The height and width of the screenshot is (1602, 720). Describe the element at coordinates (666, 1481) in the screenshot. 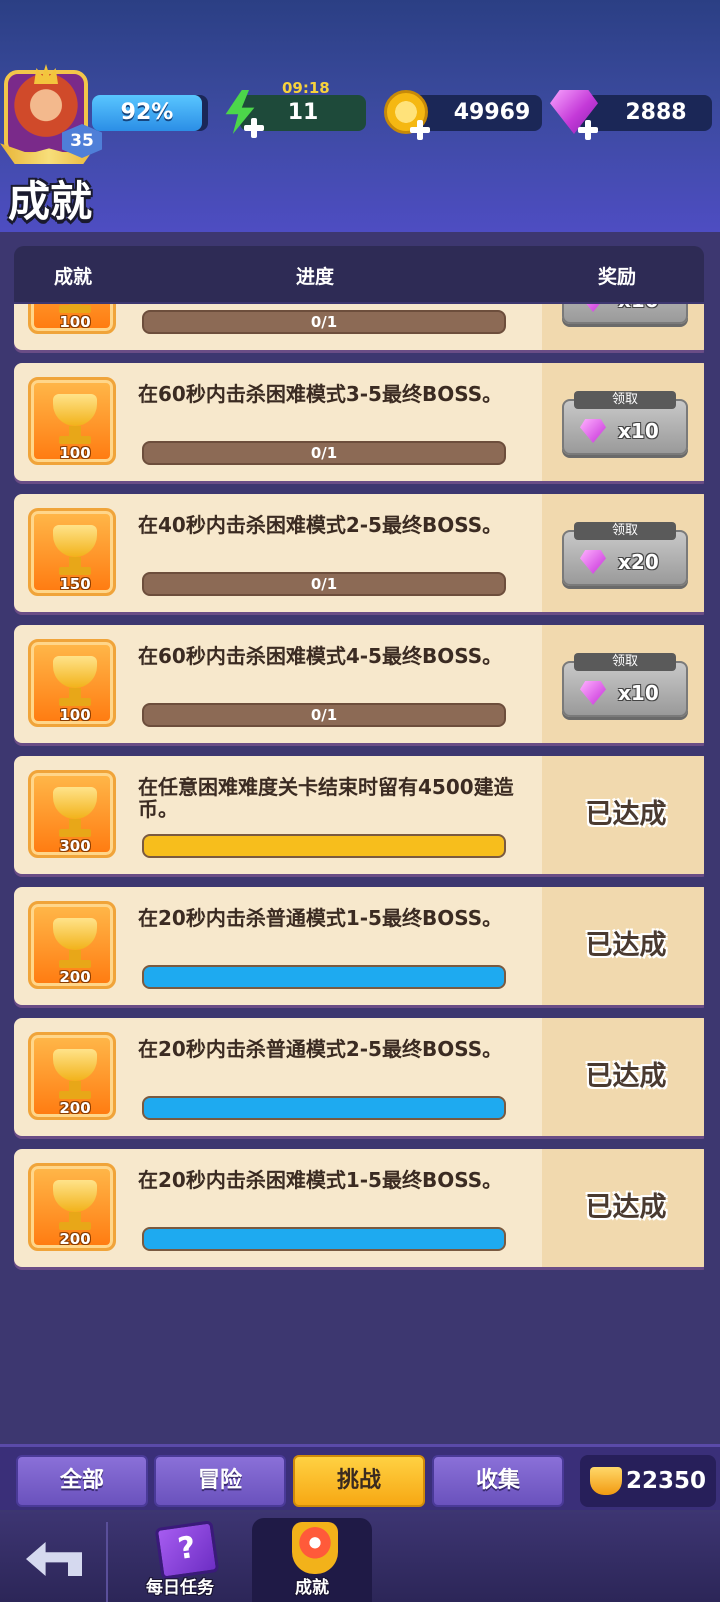

I see `trophy-total-value: 22350` at that location.